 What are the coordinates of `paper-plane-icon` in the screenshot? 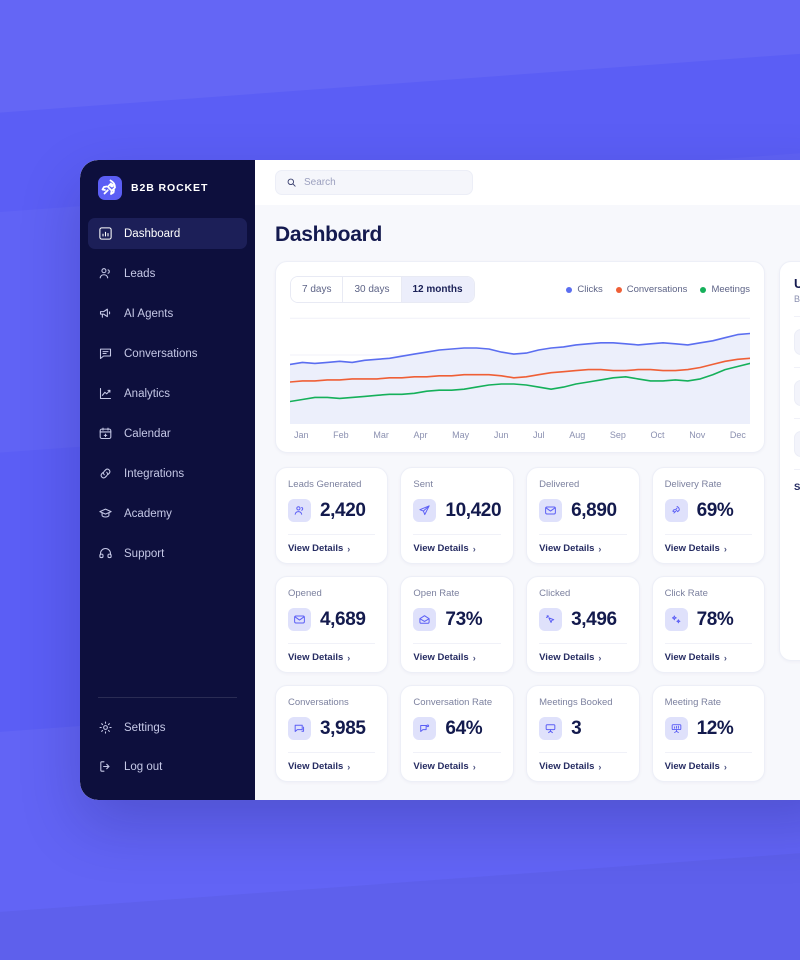 It's located at (425, 510).